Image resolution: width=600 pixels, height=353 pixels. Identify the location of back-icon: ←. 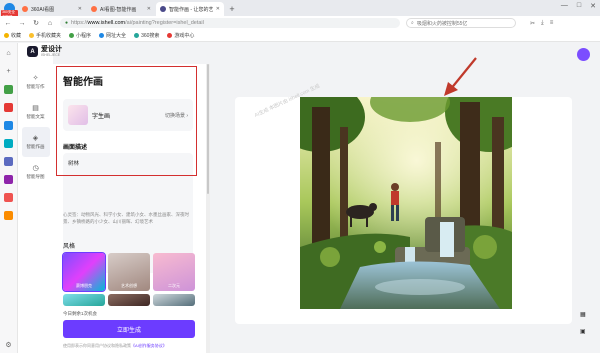
(8, 23).